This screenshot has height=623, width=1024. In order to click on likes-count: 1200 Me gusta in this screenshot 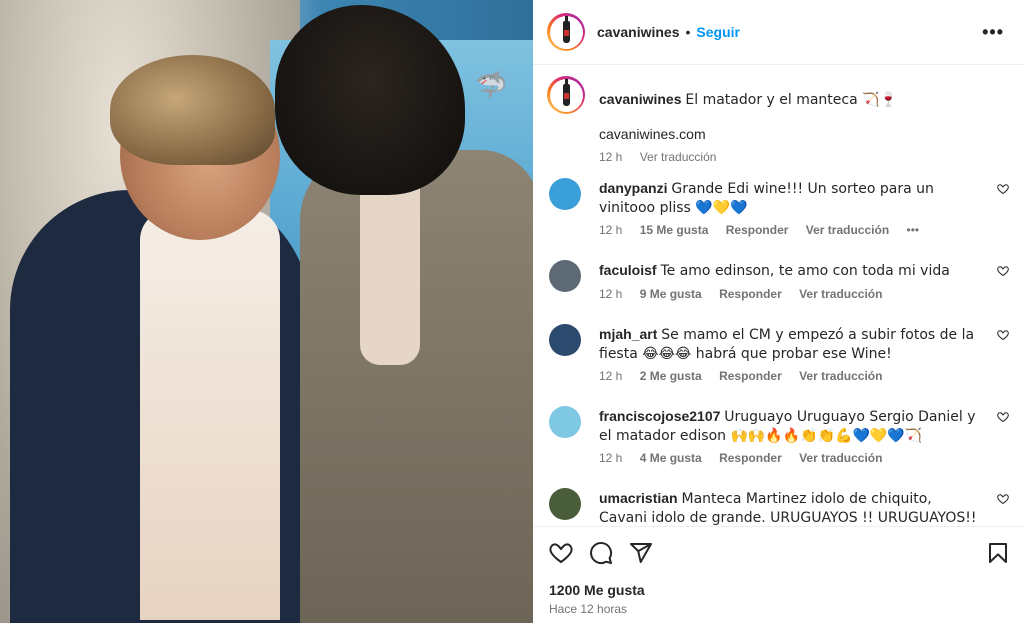, I will do `click(597, 590)`.